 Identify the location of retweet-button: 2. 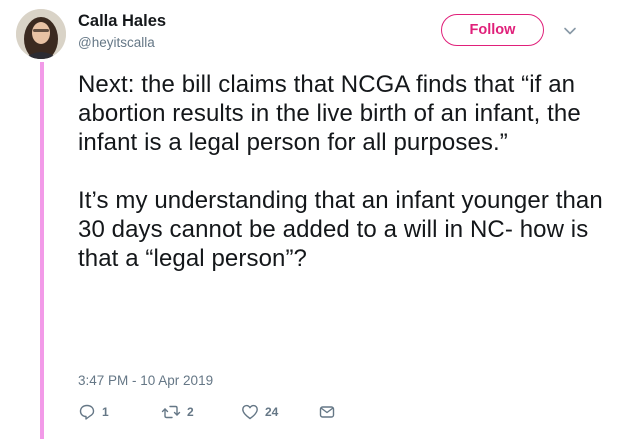
(177, 412).